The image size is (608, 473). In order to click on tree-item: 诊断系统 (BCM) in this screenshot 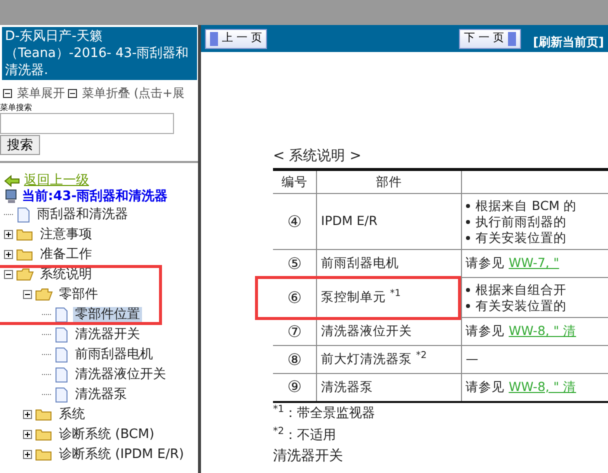, I will do `click(106, 434)`.